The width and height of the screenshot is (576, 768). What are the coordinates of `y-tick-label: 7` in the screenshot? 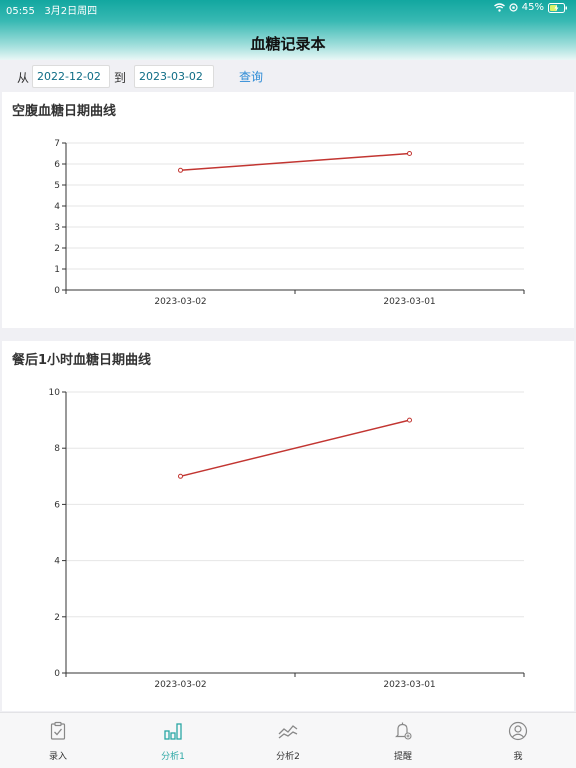 It's located at (57, 144).